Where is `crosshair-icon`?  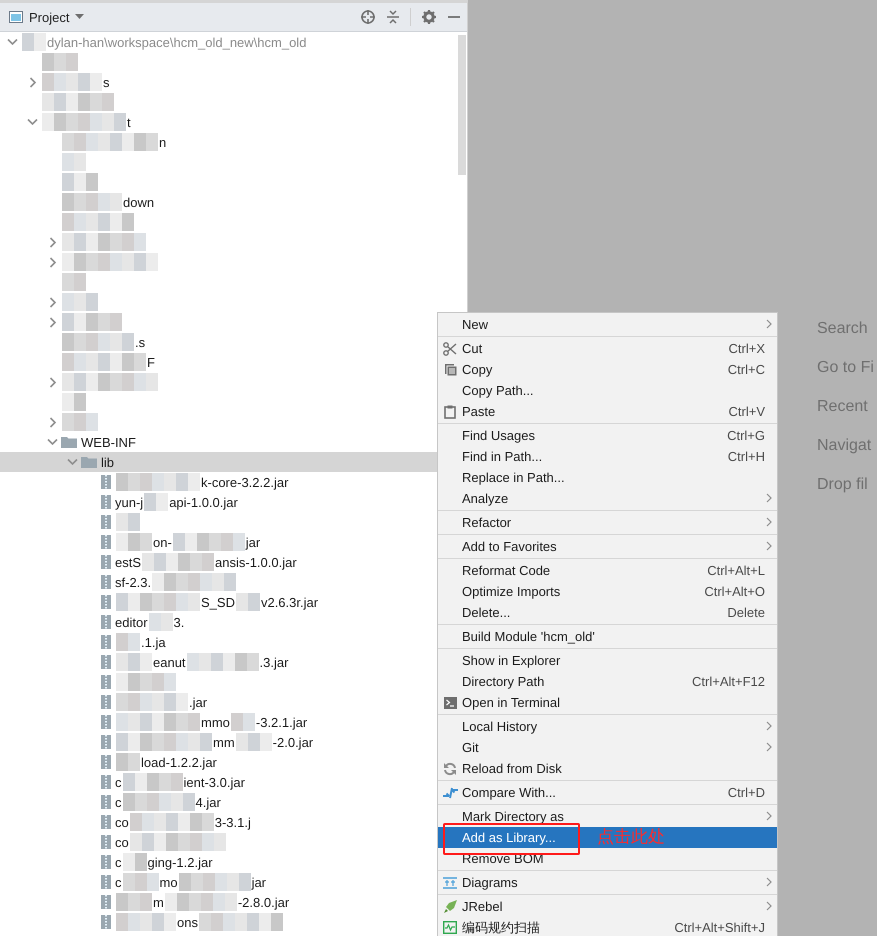
crosshair-icon is located at coordinates (368, 17).